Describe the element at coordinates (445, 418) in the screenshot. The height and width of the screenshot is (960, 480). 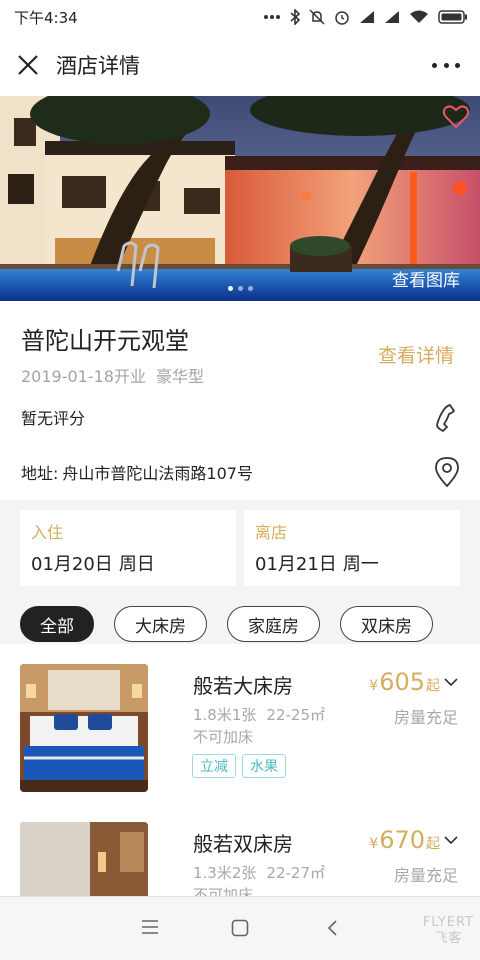
I see `phone-icon` at that location.